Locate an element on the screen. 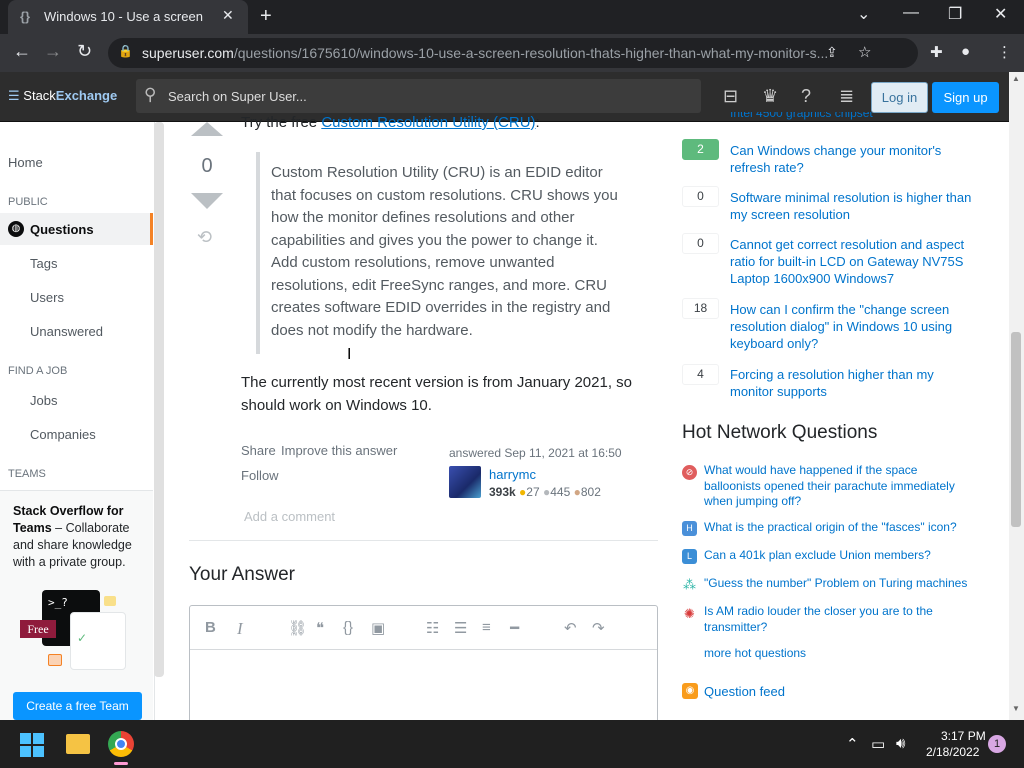  add-comment-link: Add a comment is located at coordinates (289, 516).